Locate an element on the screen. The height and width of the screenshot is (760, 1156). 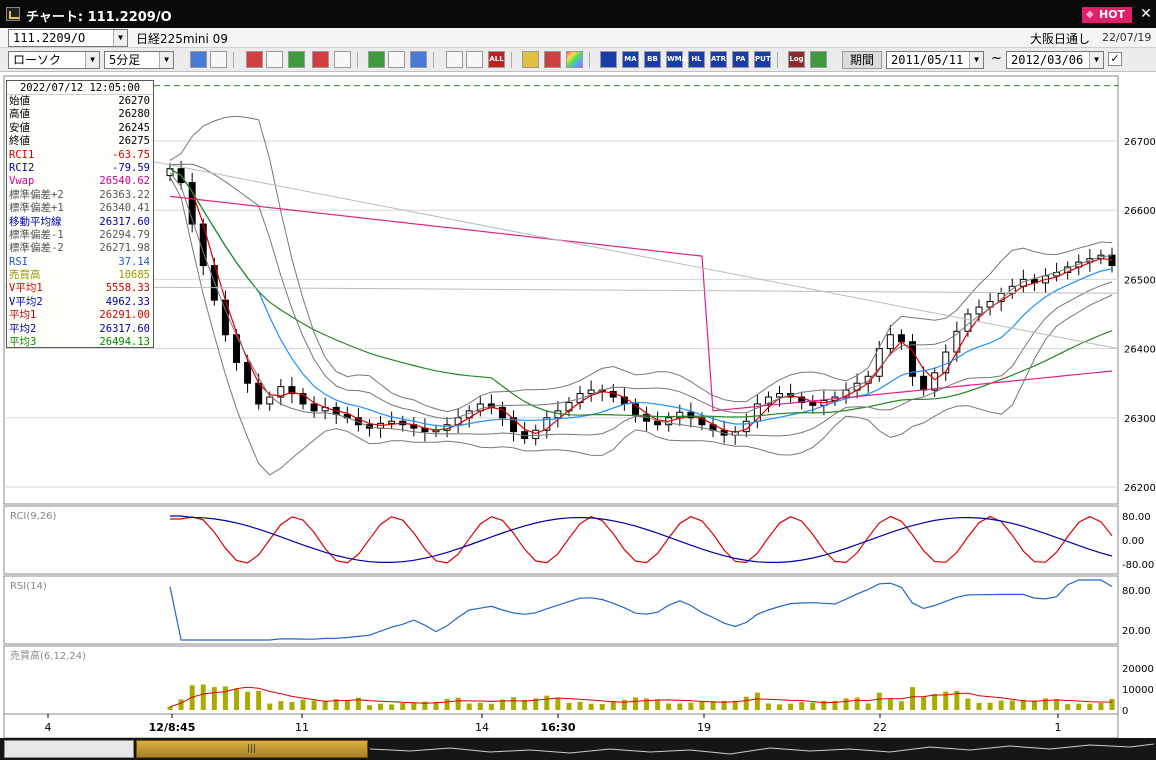
scroll-track is located at coordinates (69, 749).